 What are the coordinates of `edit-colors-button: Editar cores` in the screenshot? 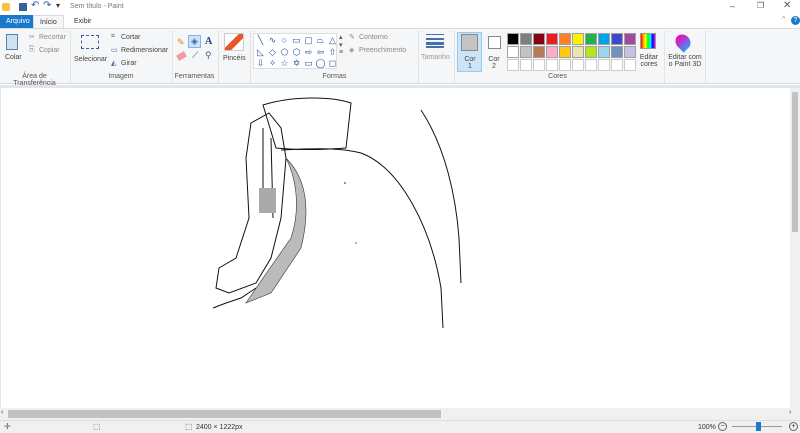 It's located at (649, 61).